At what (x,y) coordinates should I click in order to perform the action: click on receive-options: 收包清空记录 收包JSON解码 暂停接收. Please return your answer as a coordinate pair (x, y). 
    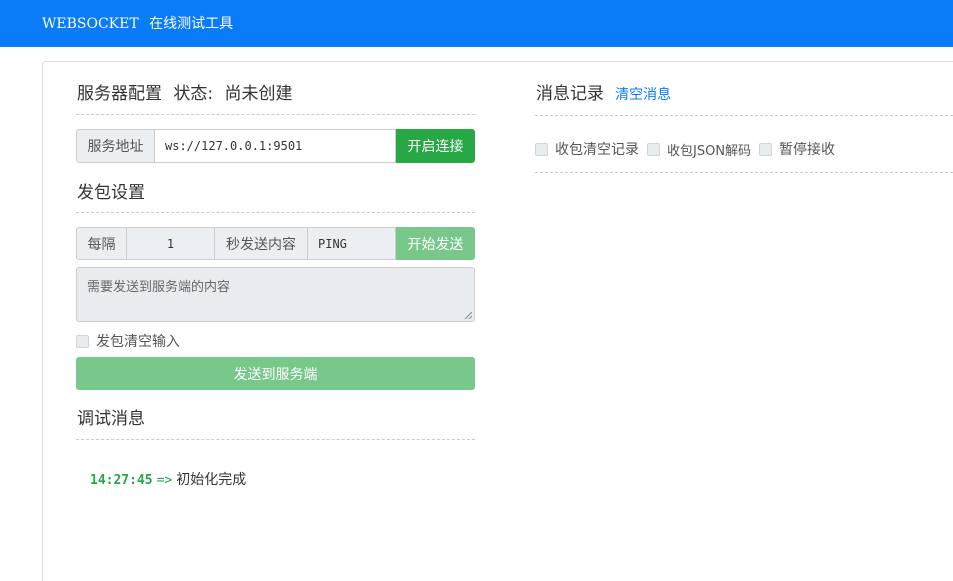
    Looking at the image, I should click on (685, 149).